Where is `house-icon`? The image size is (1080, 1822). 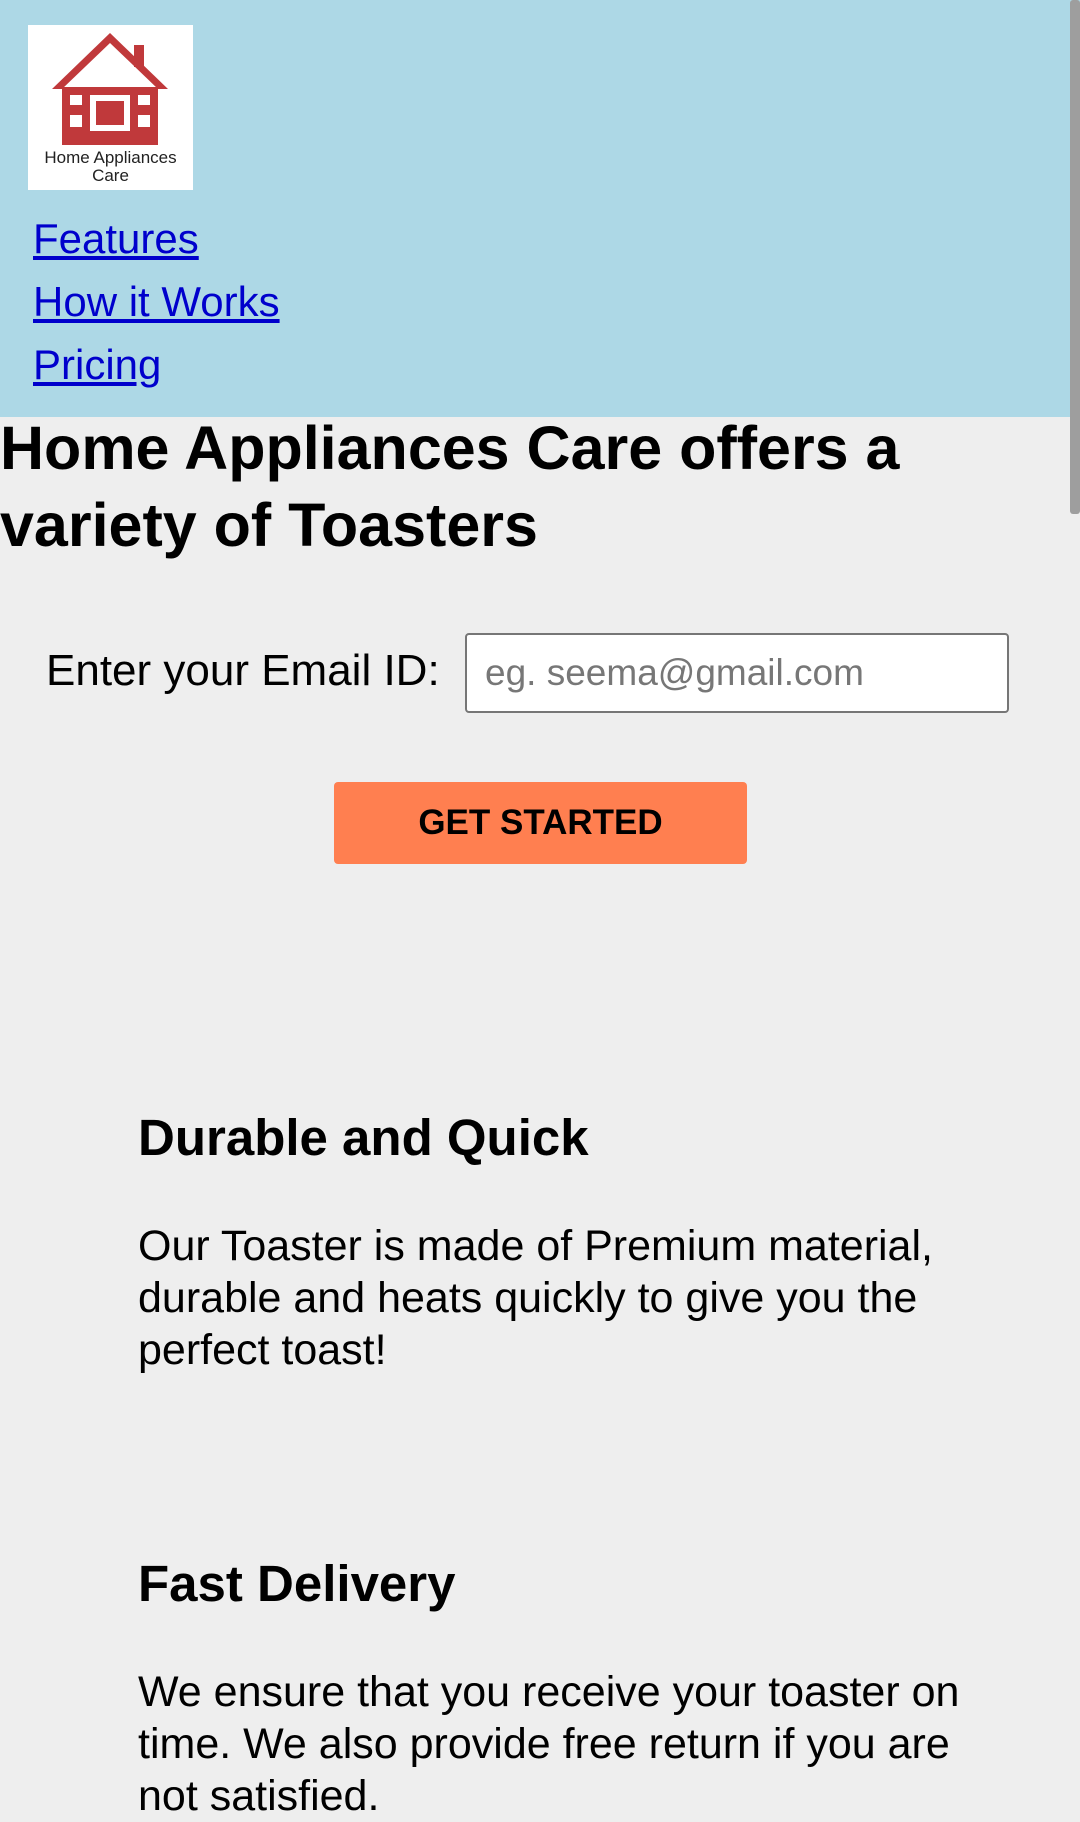
house-icon is located at coordinates (110, 89).